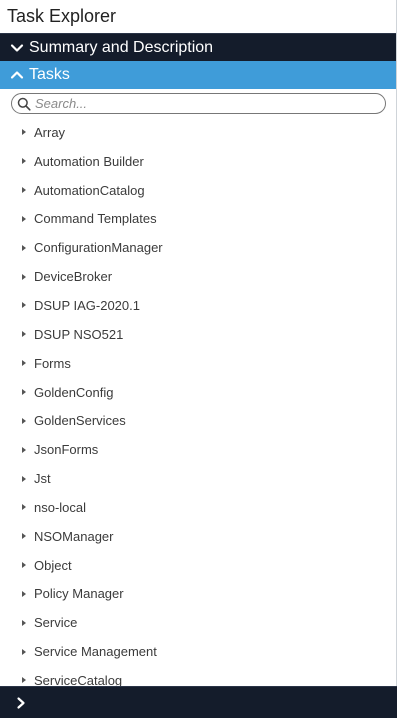  What do you see at coordinates (198, 594) in the screenshot?
I see `task-item: Policy Manager` at bounding box center [198, 594].